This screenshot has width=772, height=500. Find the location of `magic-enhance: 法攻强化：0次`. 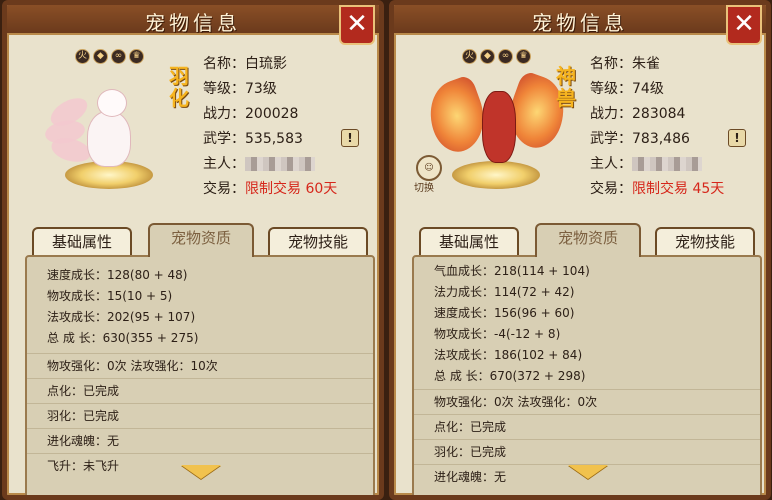

magic-enhance: 法攻强化：0次 is located at coordinates (557, 402).